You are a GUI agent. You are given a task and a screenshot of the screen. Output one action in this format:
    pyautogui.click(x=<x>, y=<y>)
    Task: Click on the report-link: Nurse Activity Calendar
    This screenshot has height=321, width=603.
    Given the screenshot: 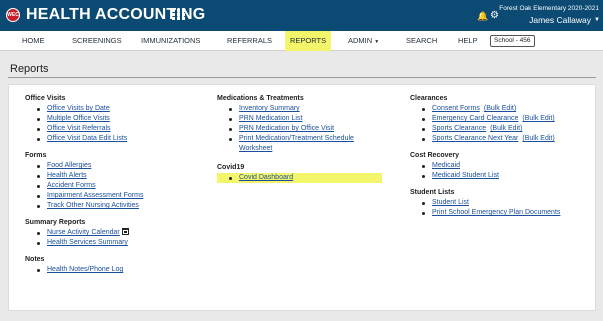 What is the action you would take?
    pyautogui.click(x=83, y=232)
    